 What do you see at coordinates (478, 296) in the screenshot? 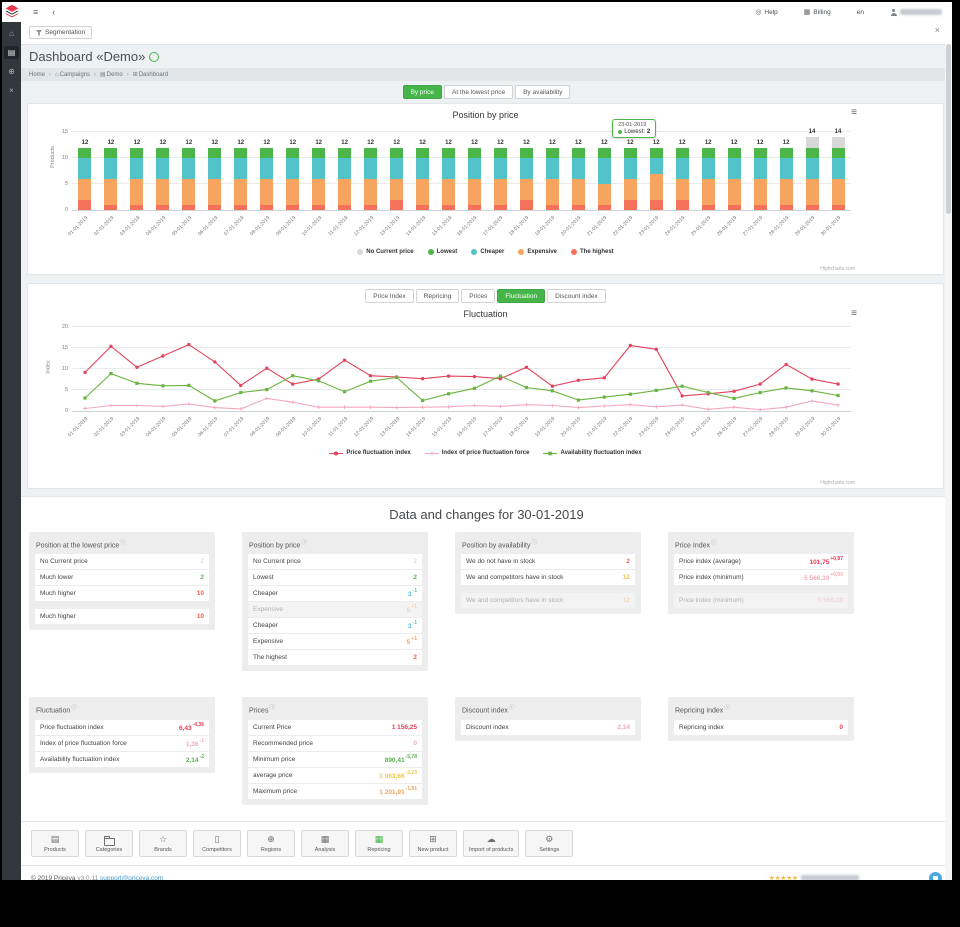
I see `tab-prices: Prices` at bounding box center [478, 296].